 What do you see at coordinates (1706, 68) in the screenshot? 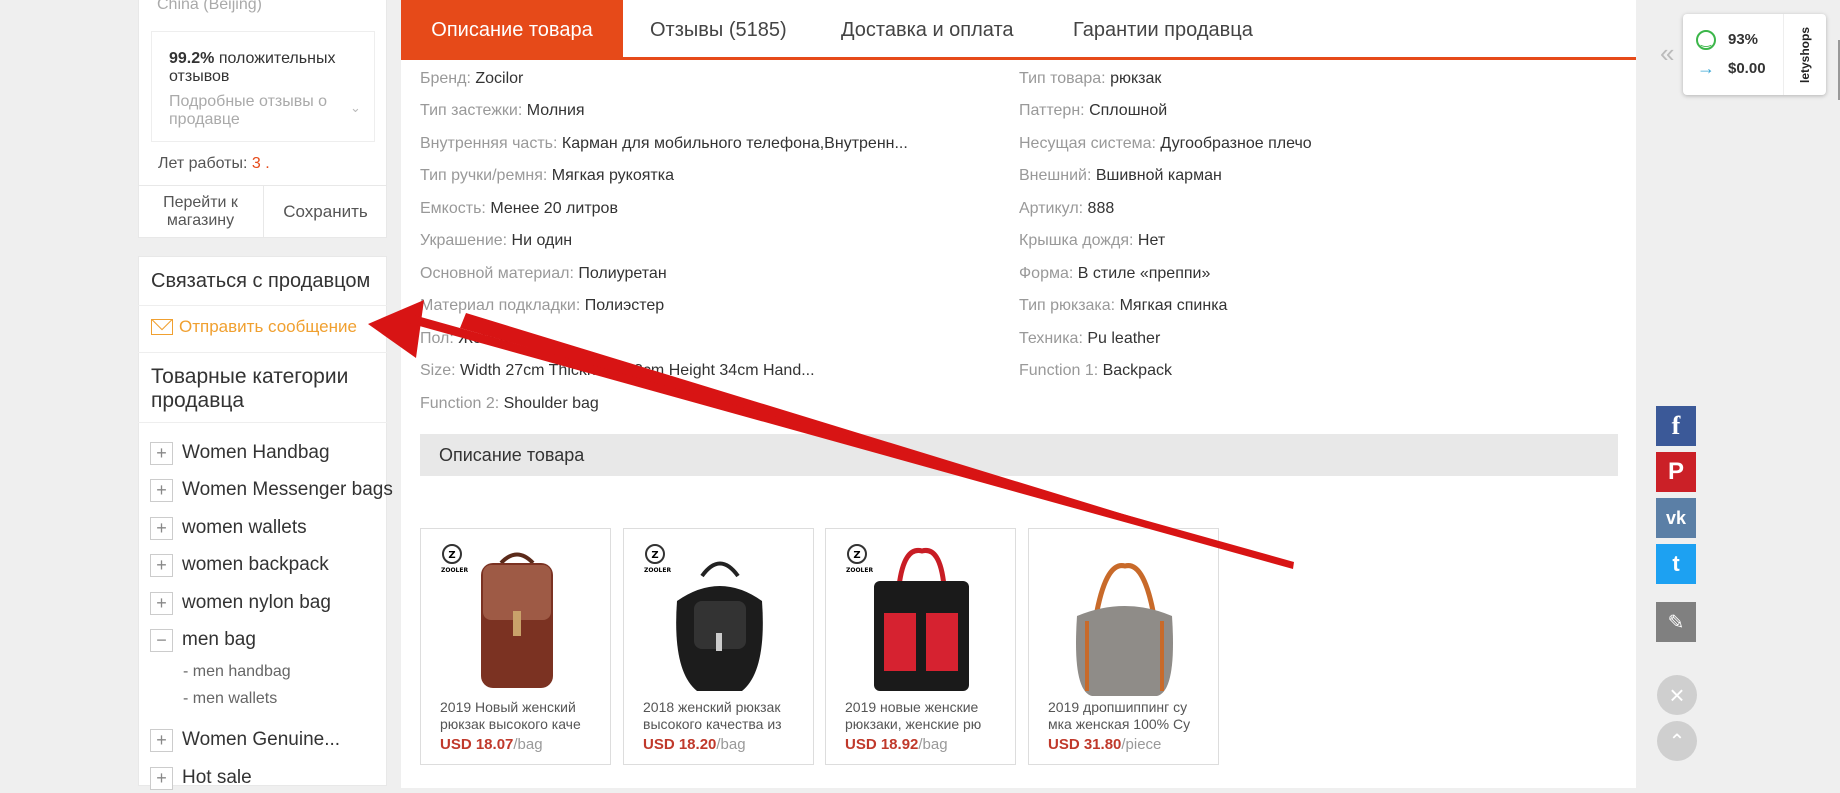
I see `arrow-right-icon: →` at bounding box center [1706, 68].